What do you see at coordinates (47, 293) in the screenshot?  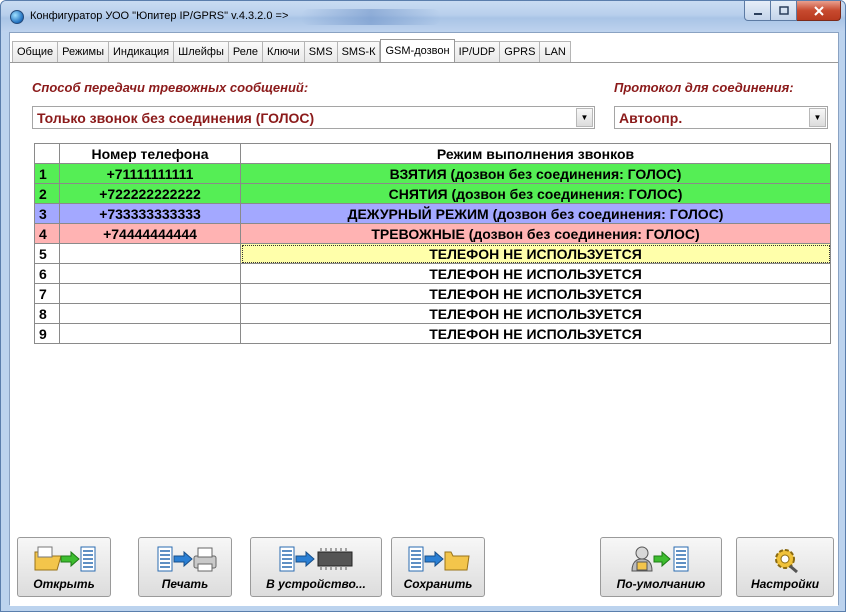 I see `row-number-cell: 7` at bounding box center [47, 293].